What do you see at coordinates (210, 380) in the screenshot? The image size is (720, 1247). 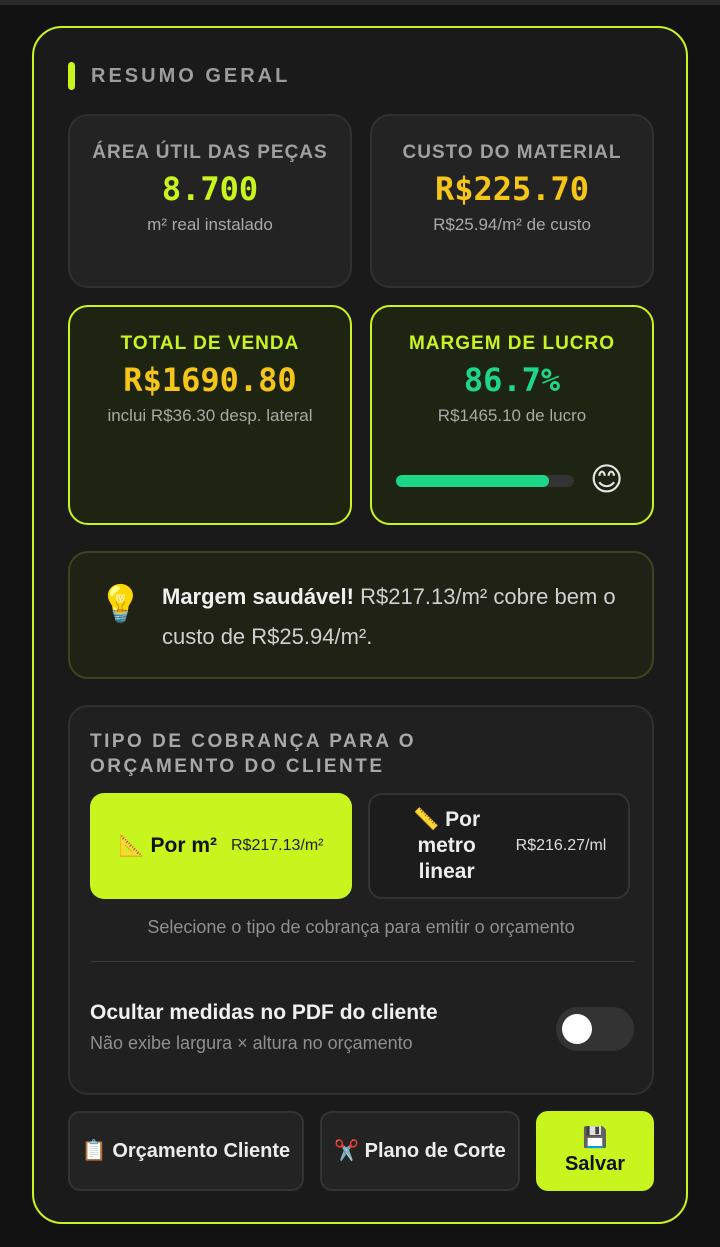 I see `total-value: R$1690.80` at bounding box center [210, 380].